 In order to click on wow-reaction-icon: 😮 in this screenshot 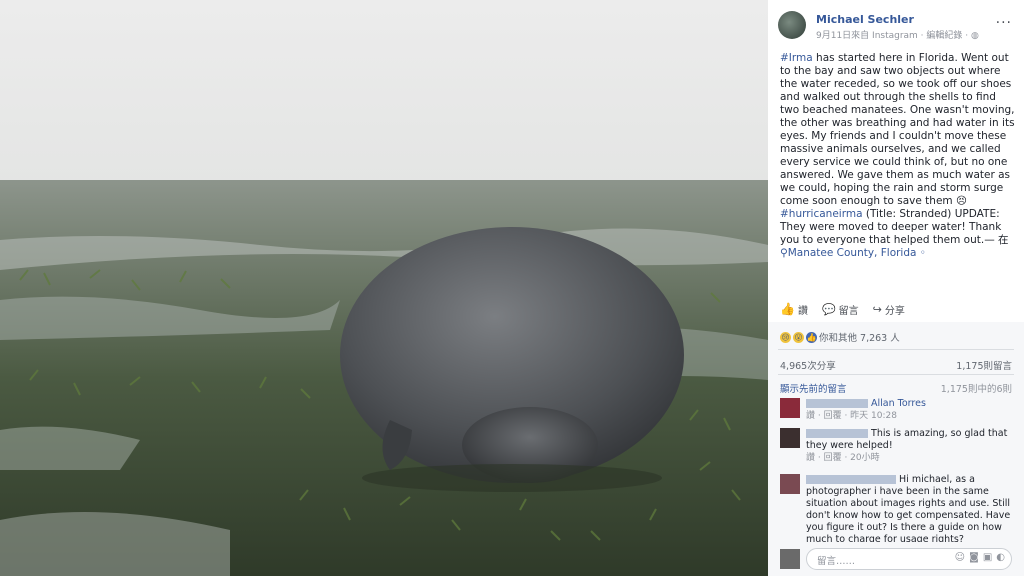, I will do `click(798, 337)`.